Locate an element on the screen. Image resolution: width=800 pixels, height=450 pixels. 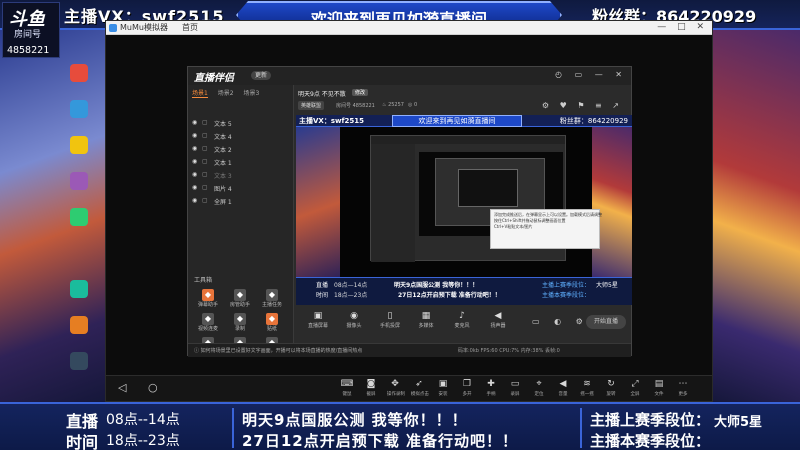
emulator-tool-8: ⌖ 定位 is located at coordinates (539, 388).